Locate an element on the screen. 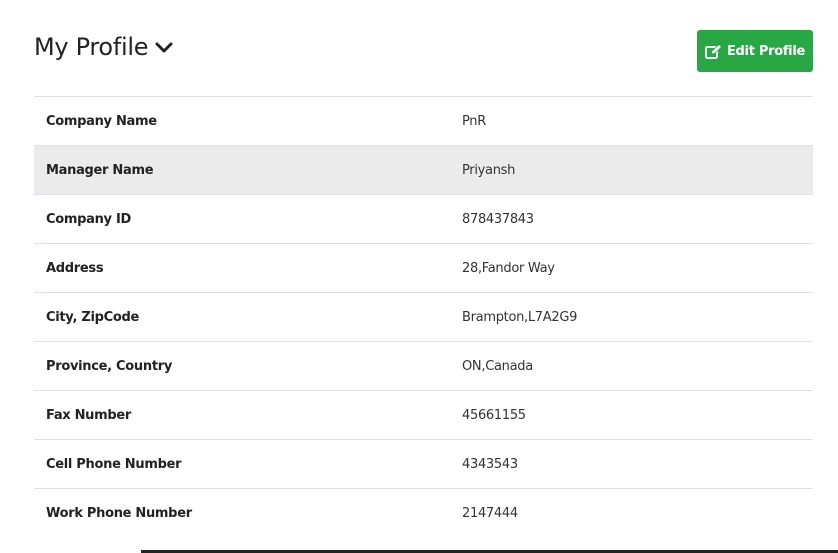  row-value: 4343543 is located at coordinates (490, 464).